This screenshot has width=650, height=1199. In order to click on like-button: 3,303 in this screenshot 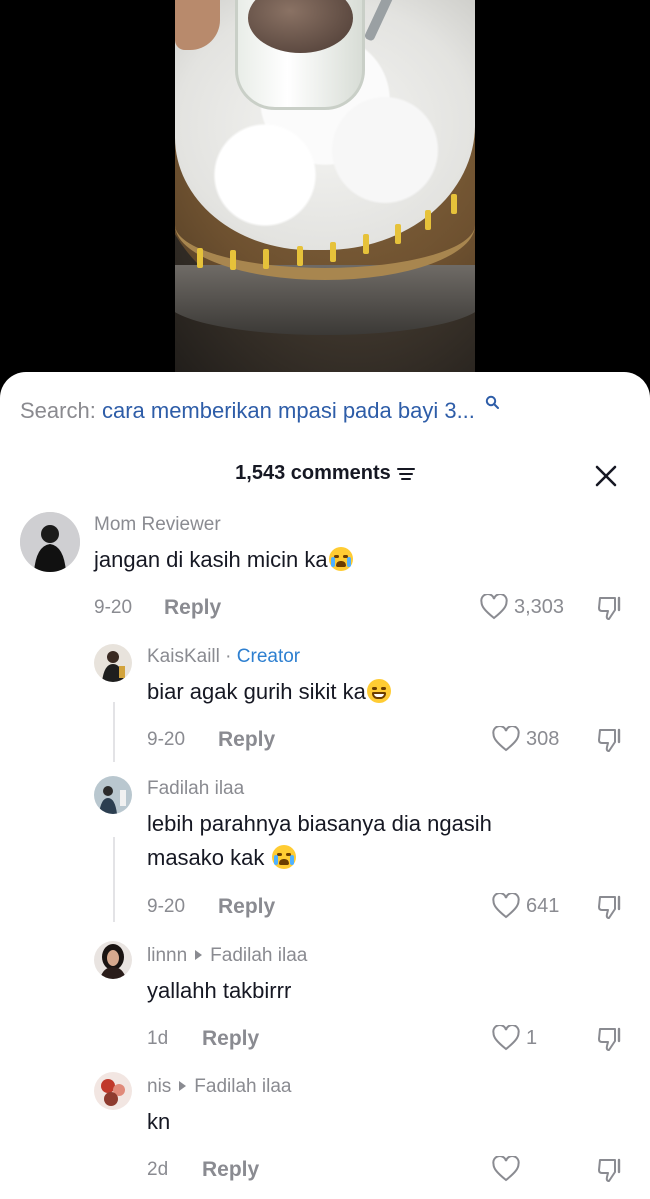, I will do `click(522, 607)`.